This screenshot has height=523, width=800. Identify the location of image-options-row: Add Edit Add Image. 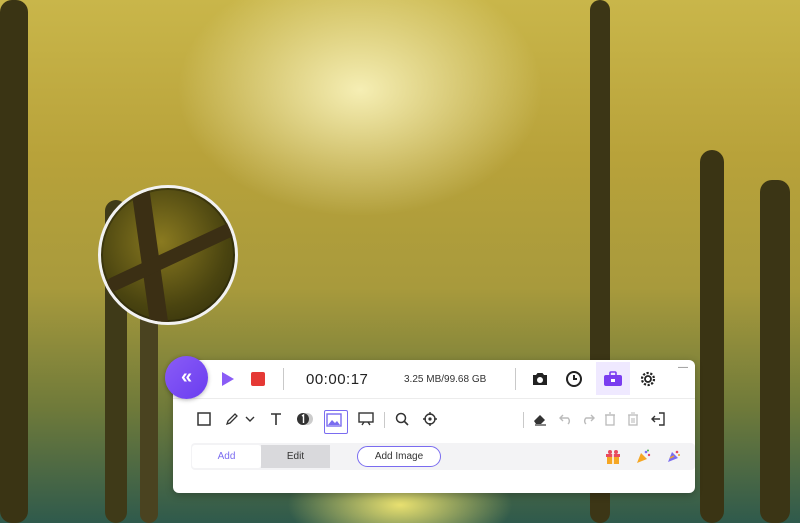
(443, 456).